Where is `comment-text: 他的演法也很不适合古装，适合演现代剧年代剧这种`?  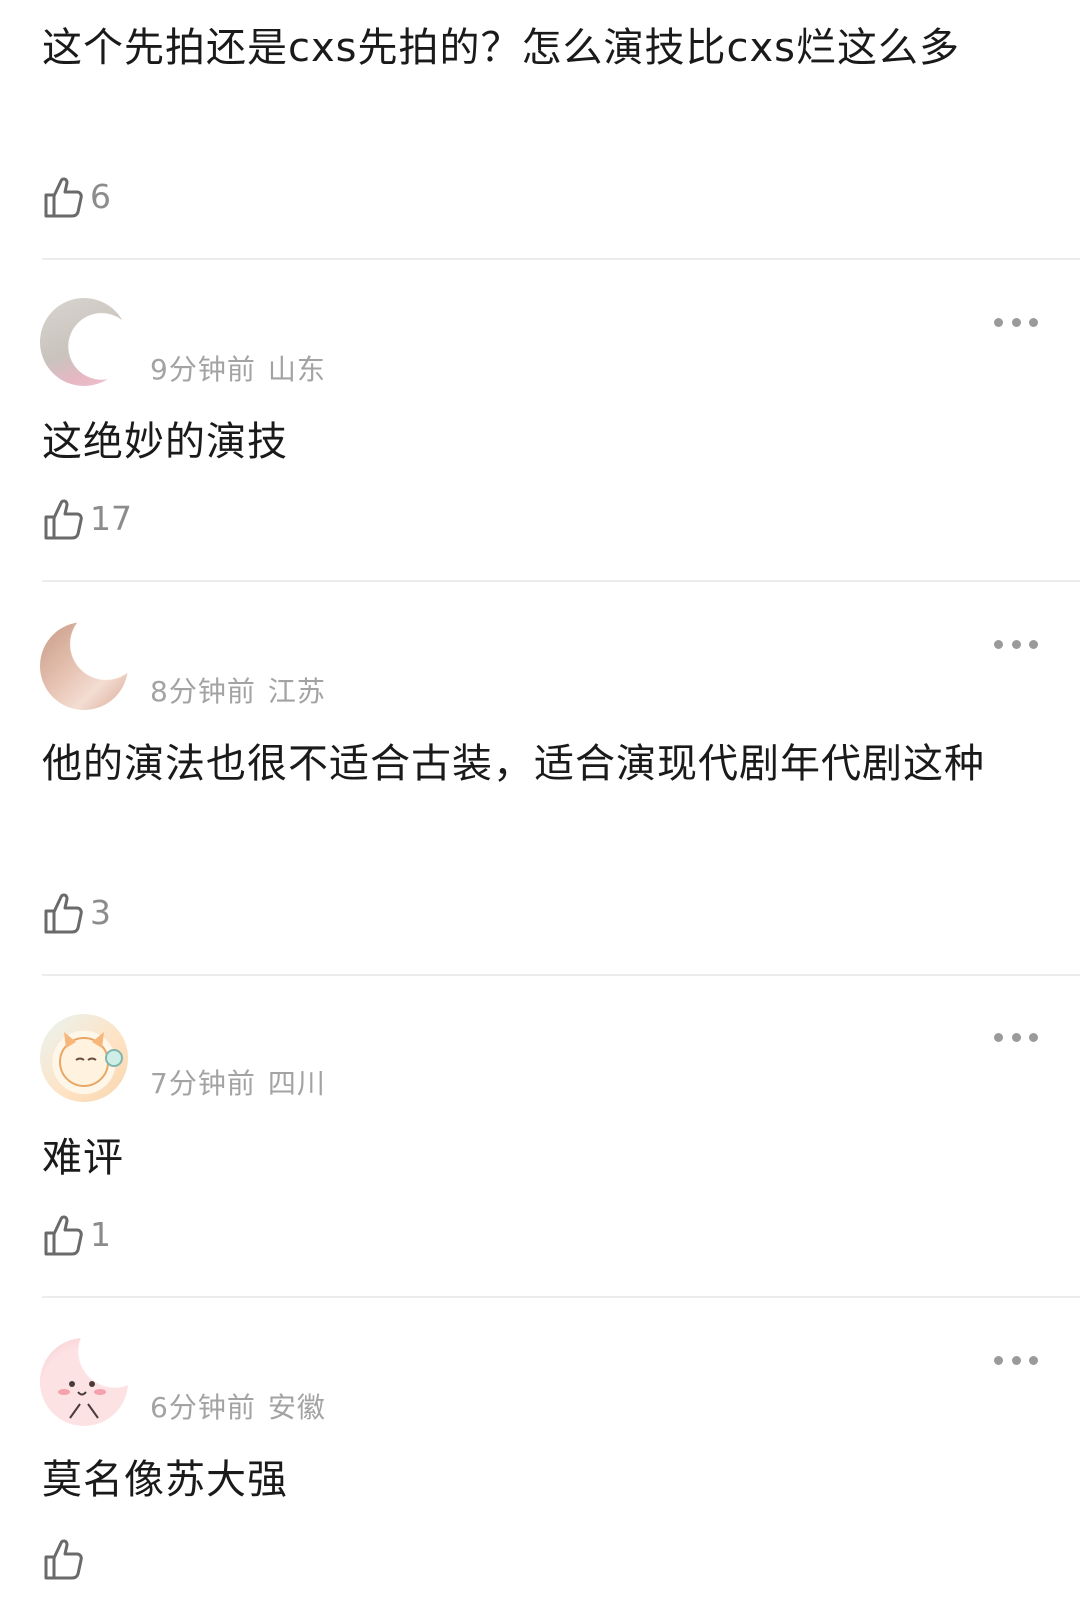 comment-text: 他的演法也很不适合古装，适合演现代剧年代剧这种 is located at coordinates (513, 764).